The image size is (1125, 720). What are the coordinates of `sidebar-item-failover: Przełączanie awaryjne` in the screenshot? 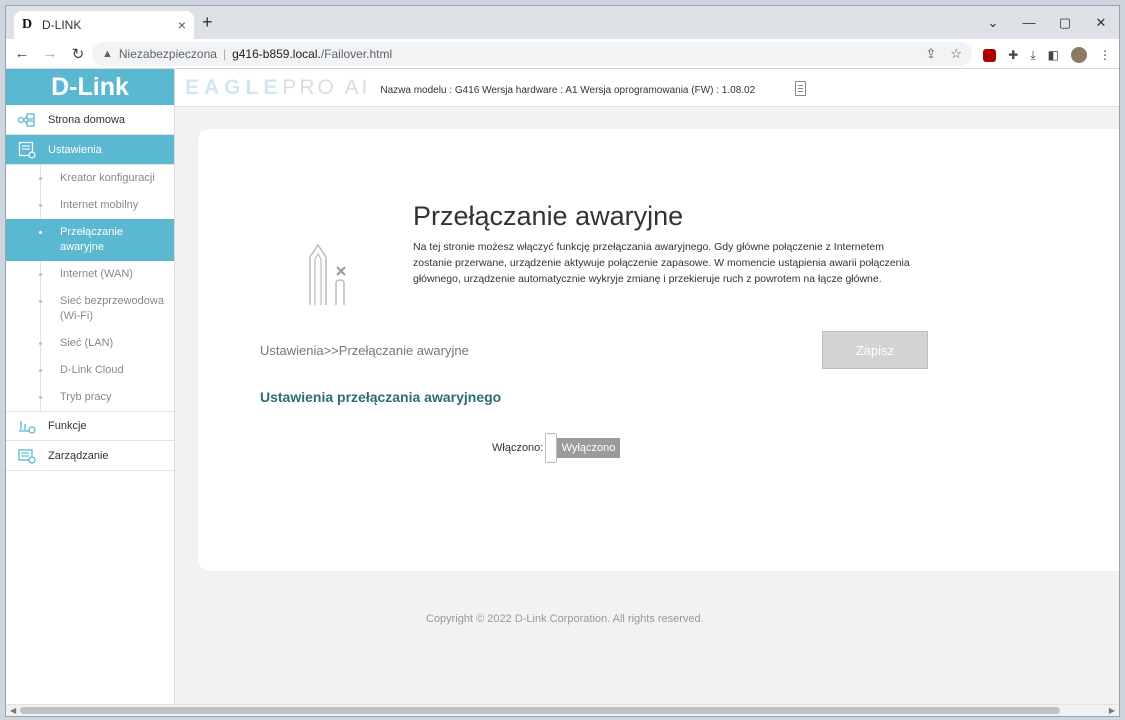 It's located at (90, 240).